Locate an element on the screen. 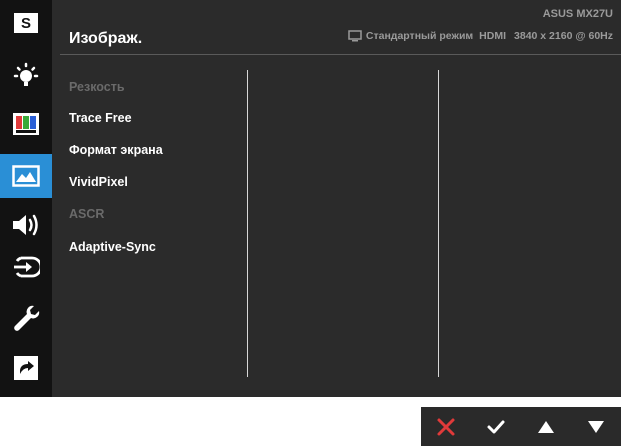 The width and height of the screenshot is (621, 446). down-button is located at coordinates (596, 426).